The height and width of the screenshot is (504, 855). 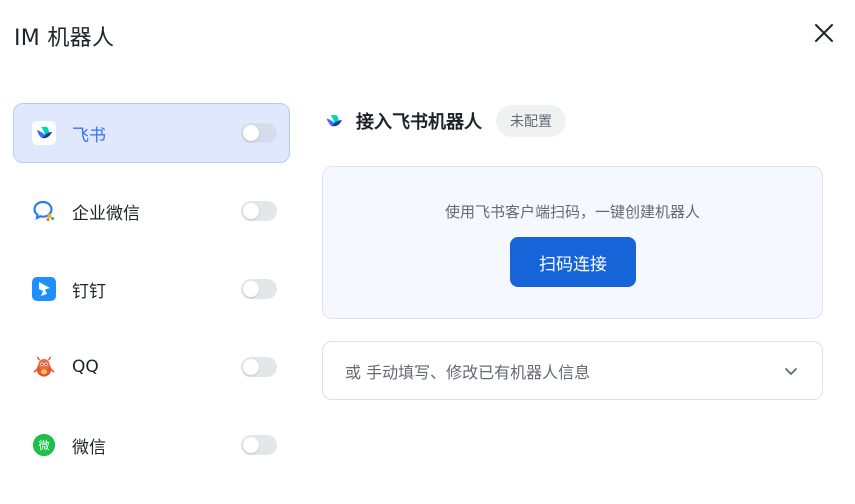 I want to click on sidebar-item-wechat: 微 微信, so click(x=151, y=445).